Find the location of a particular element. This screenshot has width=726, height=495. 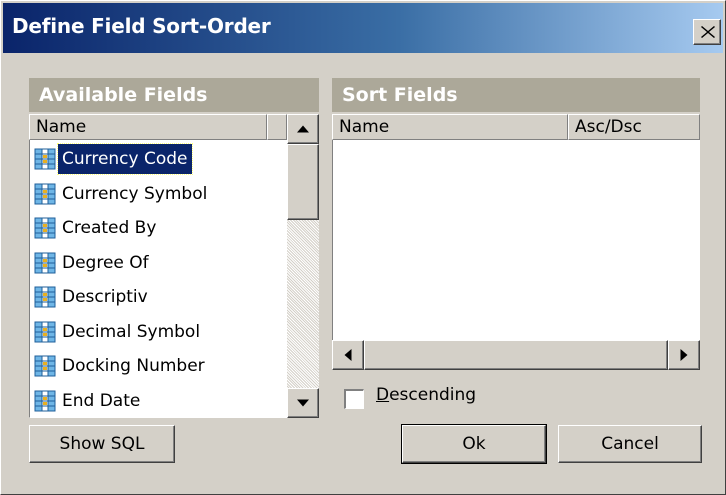

show-sql-label: Show SQL is located at coordinates (102, 444).